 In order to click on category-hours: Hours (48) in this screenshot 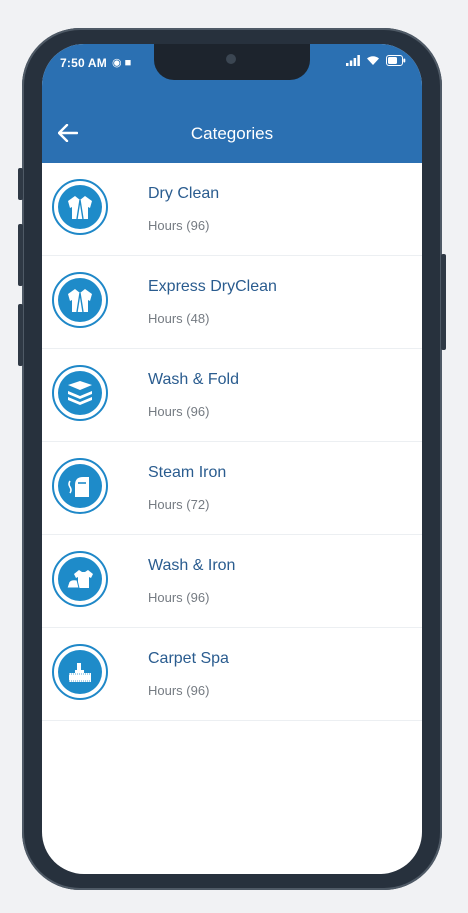, I will do `click(179, 318)`.